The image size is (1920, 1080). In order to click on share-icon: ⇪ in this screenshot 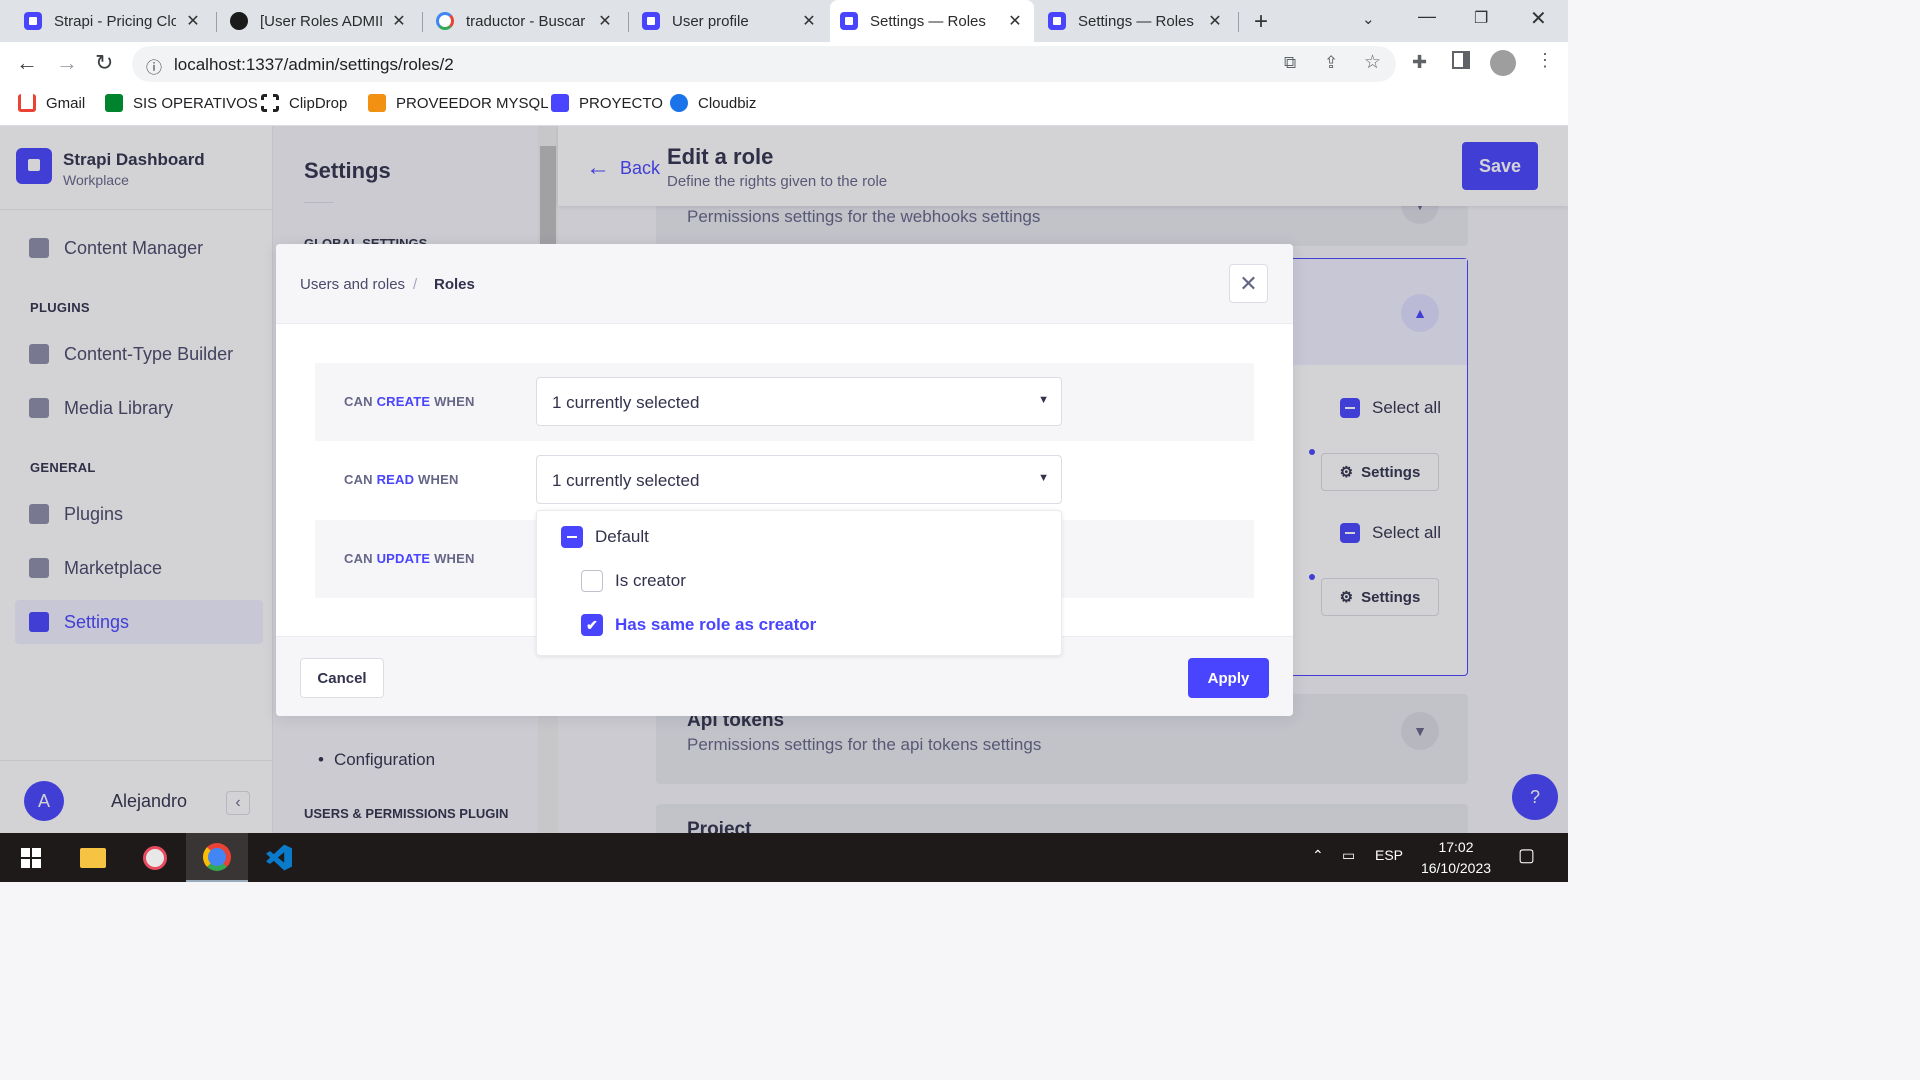, I will do `click(1331, 63)`.